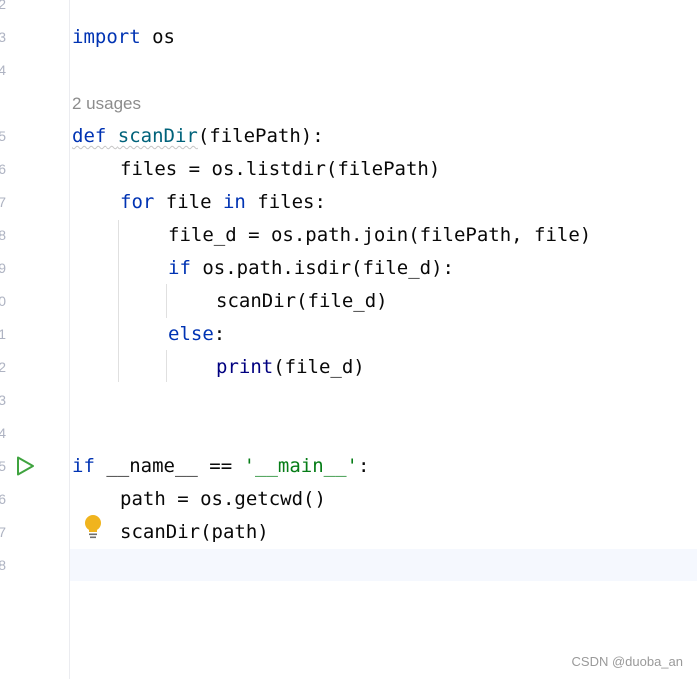 The width and height of the screenshot is (697, 679). Describe the element at coordinates (3, 268) in the screenshot. I see `line-number: 9` at that location.